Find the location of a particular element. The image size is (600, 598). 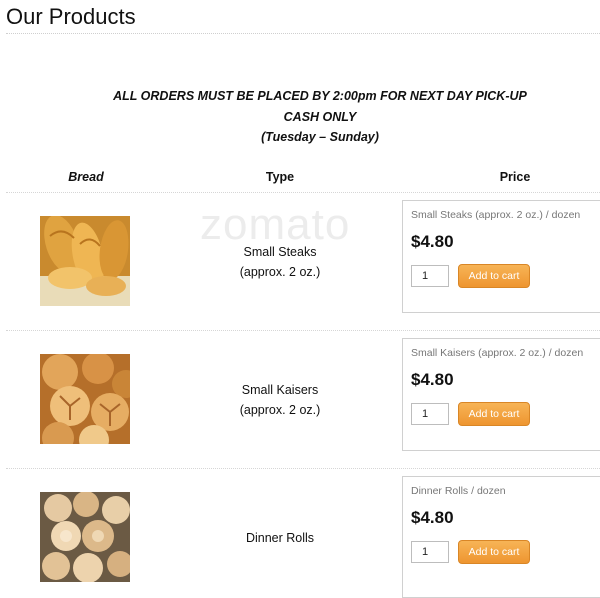

product-name: Small Steaks (approx. 2 oz.) / dozen is located at coordinates (496, 215).